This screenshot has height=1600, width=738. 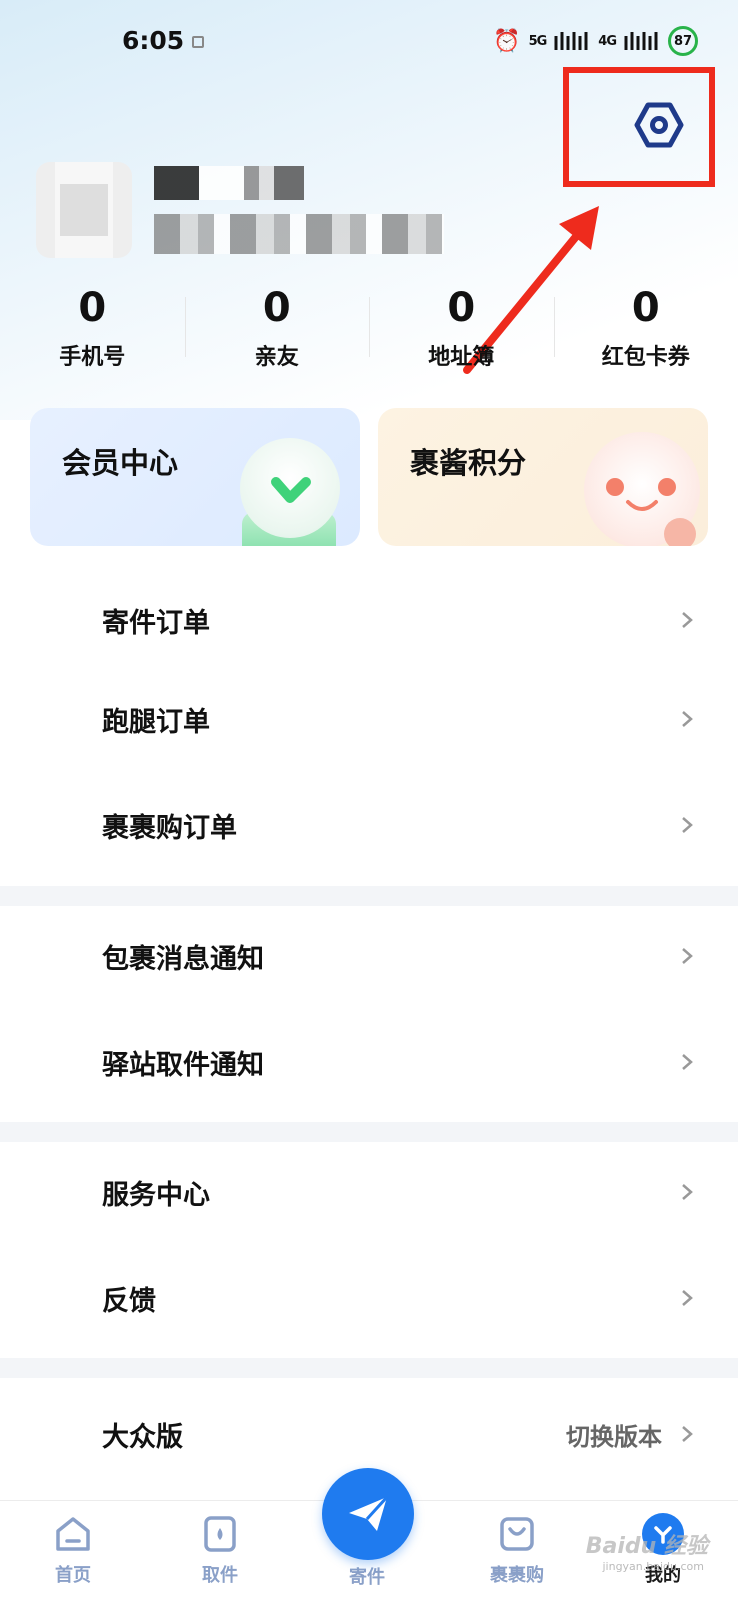 I want to click on home-icon, so click(x=73, y=1534).